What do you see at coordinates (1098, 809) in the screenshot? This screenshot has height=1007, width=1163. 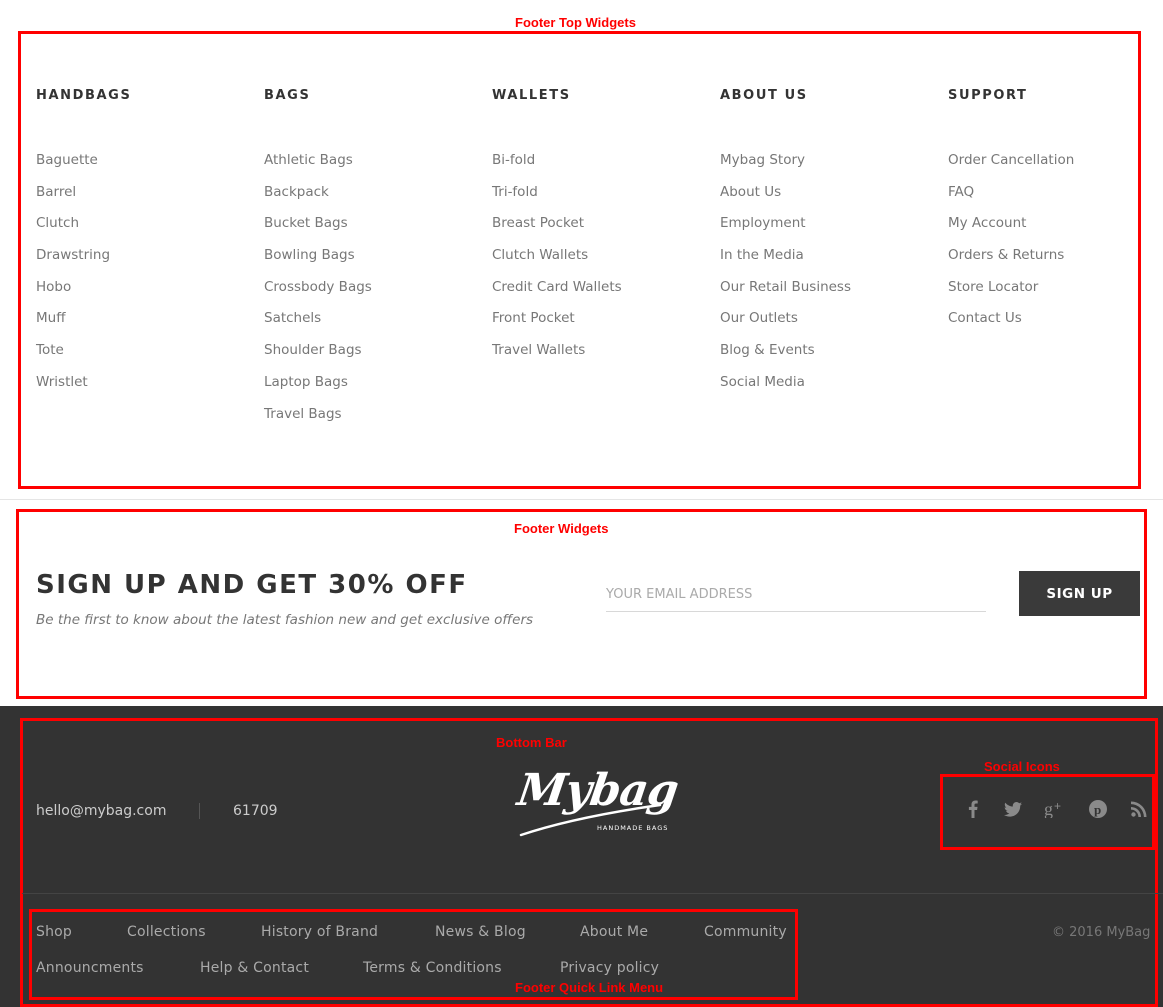 I see `pinterest-icon: p` at bounding box center [1098, 809].